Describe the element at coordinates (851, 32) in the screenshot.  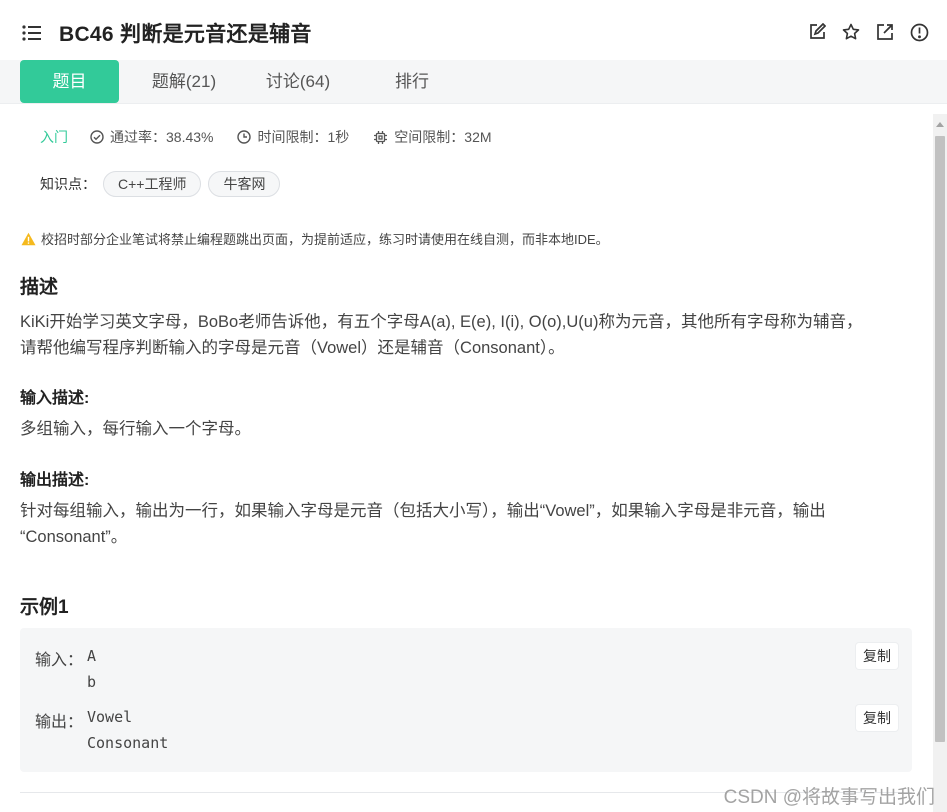
I see `star-icon` at that location.